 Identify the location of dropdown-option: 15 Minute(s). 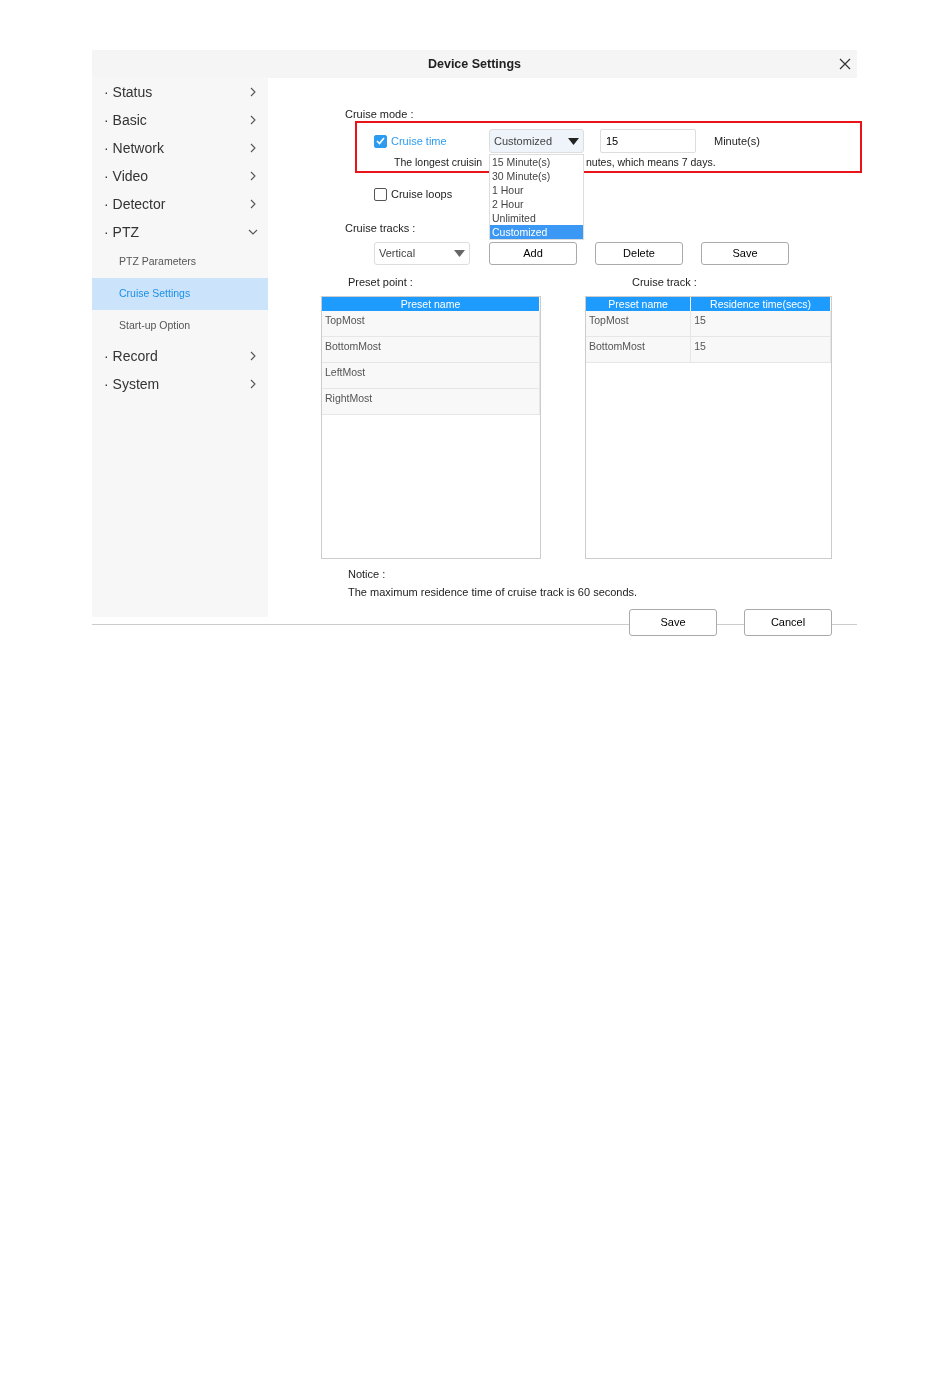
(536, 162).